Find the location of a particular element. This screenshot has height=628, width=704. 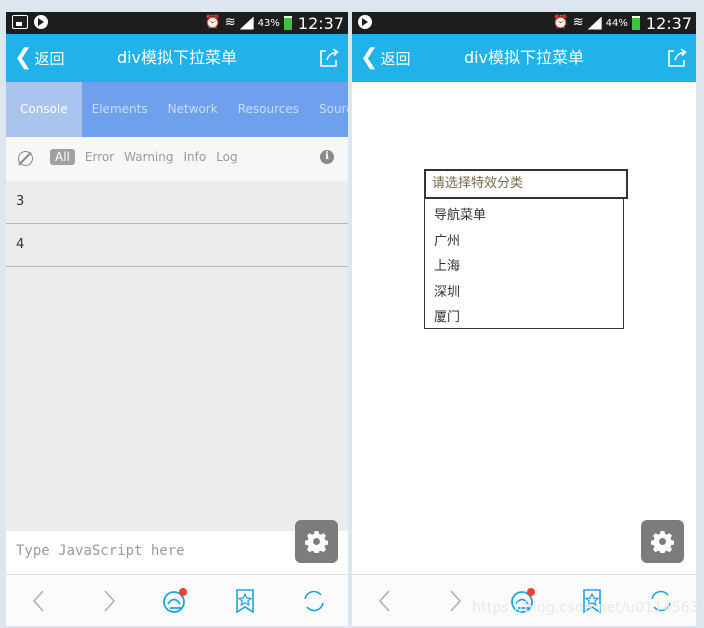

browser-toolbar is located at coordinates (177, 600).